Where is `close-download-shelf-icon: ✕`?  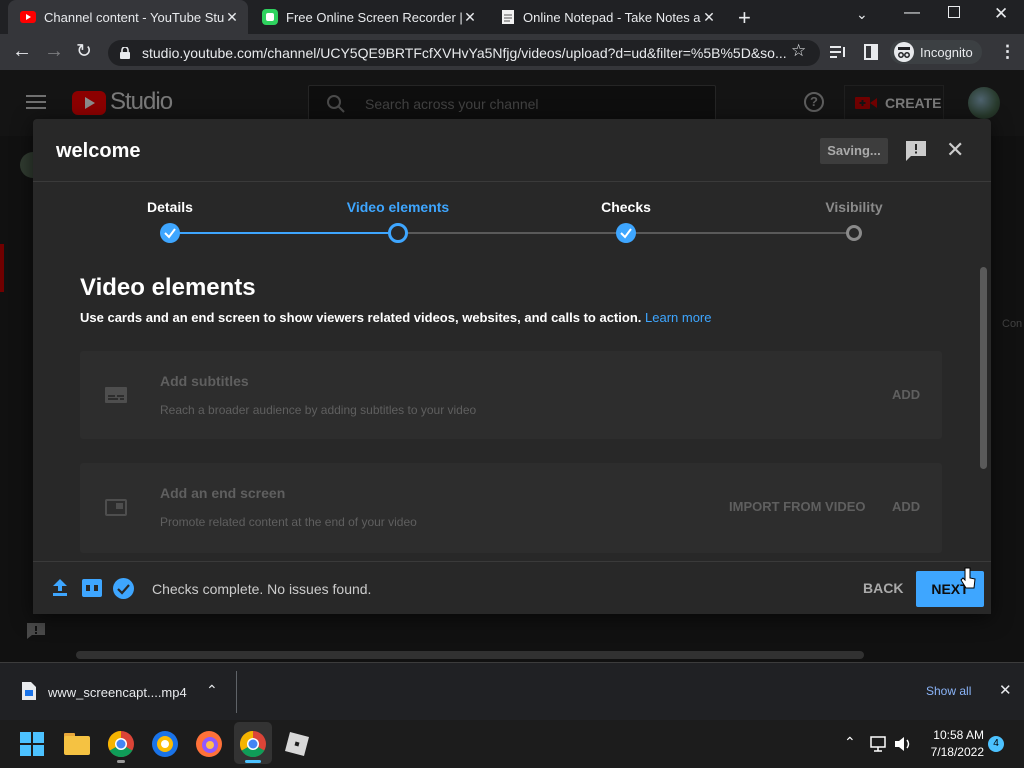 close-download-shelf-icon: ✕ is located at coordinates (1005, 690).